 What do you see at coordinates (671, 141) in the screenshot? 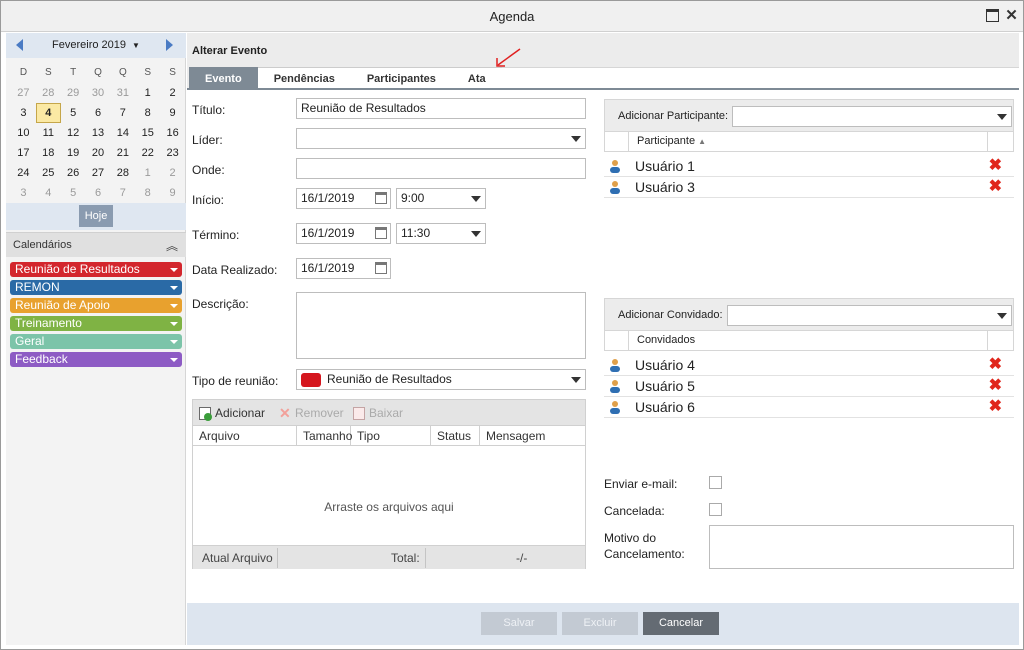
I see `participant-column: Participante ▲` at bounding box center [671, 141].